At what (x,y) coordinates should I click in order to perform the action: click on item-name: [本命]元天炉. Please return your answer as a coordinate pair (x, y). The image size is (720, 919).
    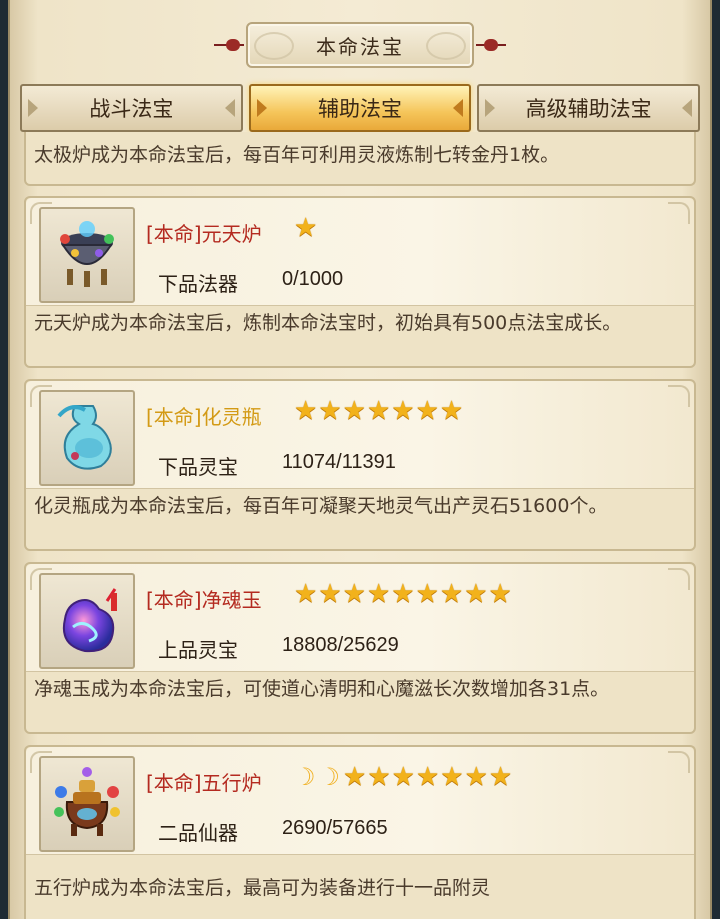
    Looking at the image, I should click on (204, 234).